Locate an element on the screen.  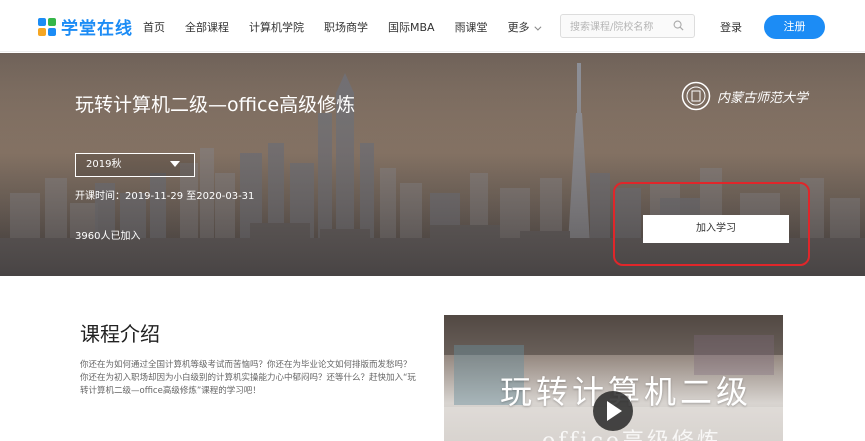
video-subtitle: office高级修炼 is located at coordinates (632, 432).